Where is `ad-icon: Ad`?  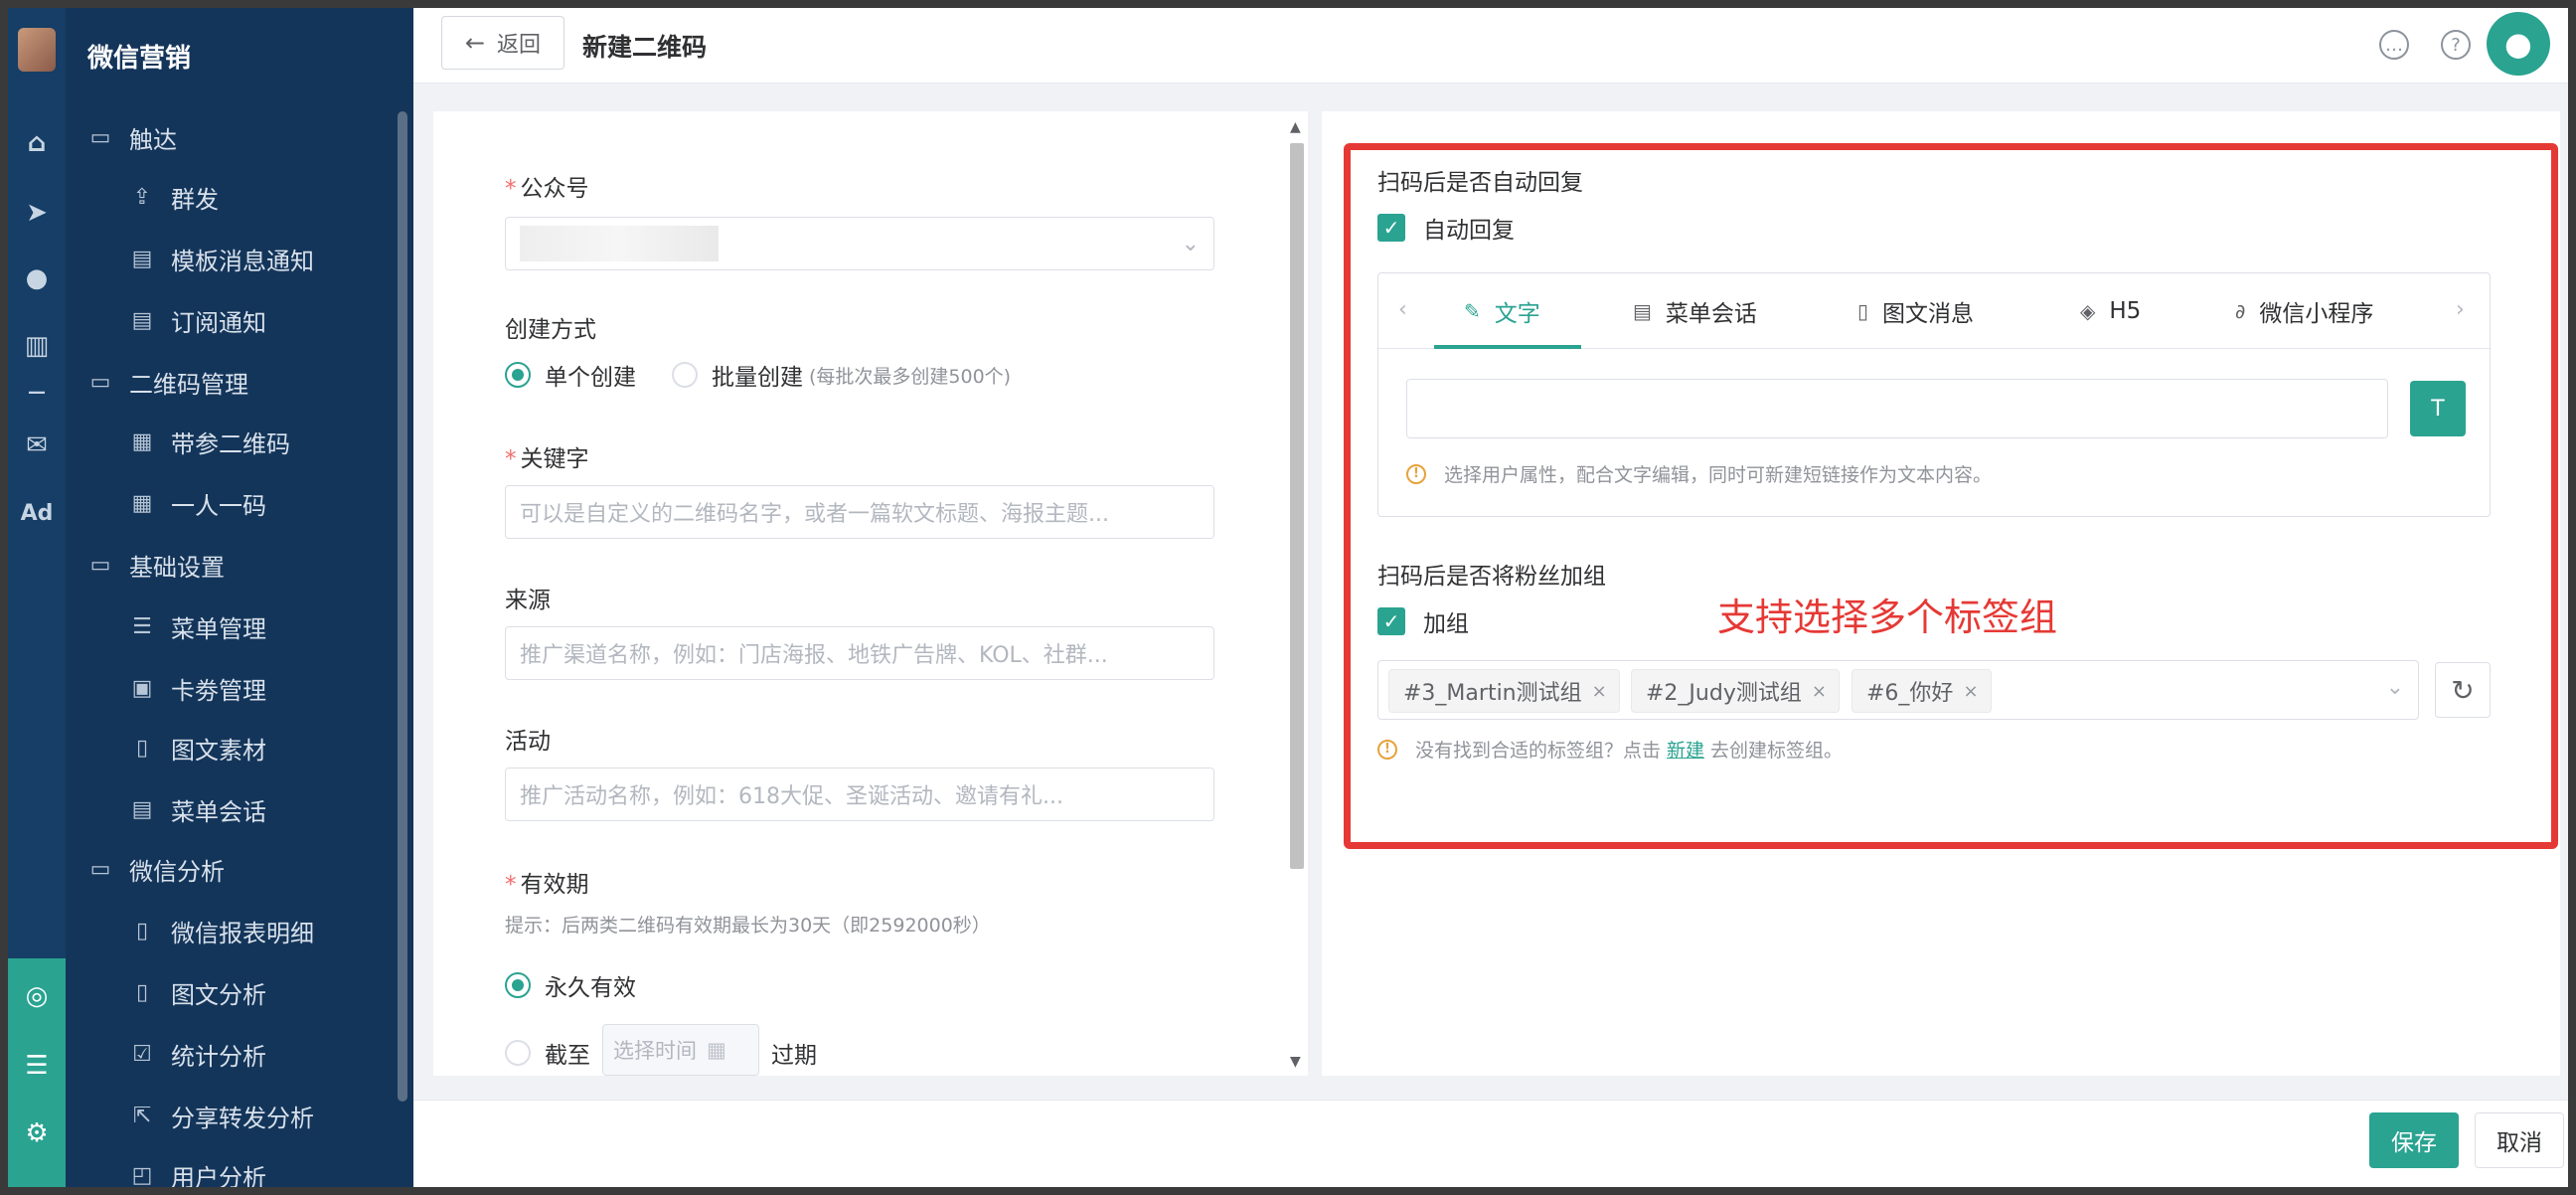
ad-icon: Ad is located at coordinates (37, 513).